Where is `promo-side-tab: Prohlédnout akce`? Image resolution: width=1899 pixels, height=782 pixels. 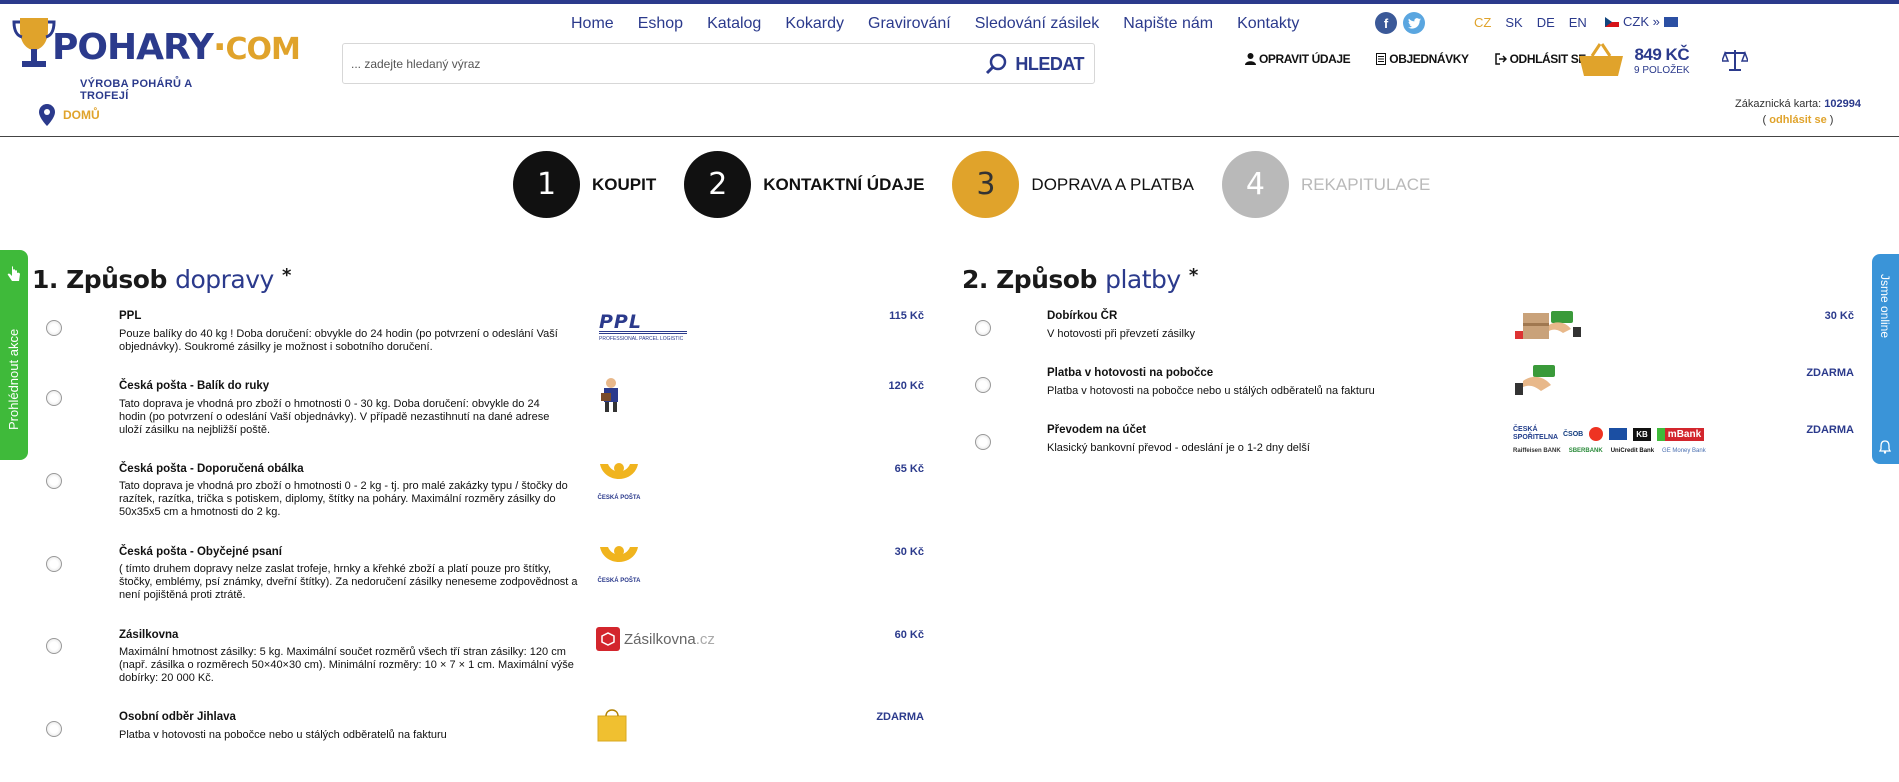
promo-side-tab: Prohlédnout akce is located at coordinates (14, 355).